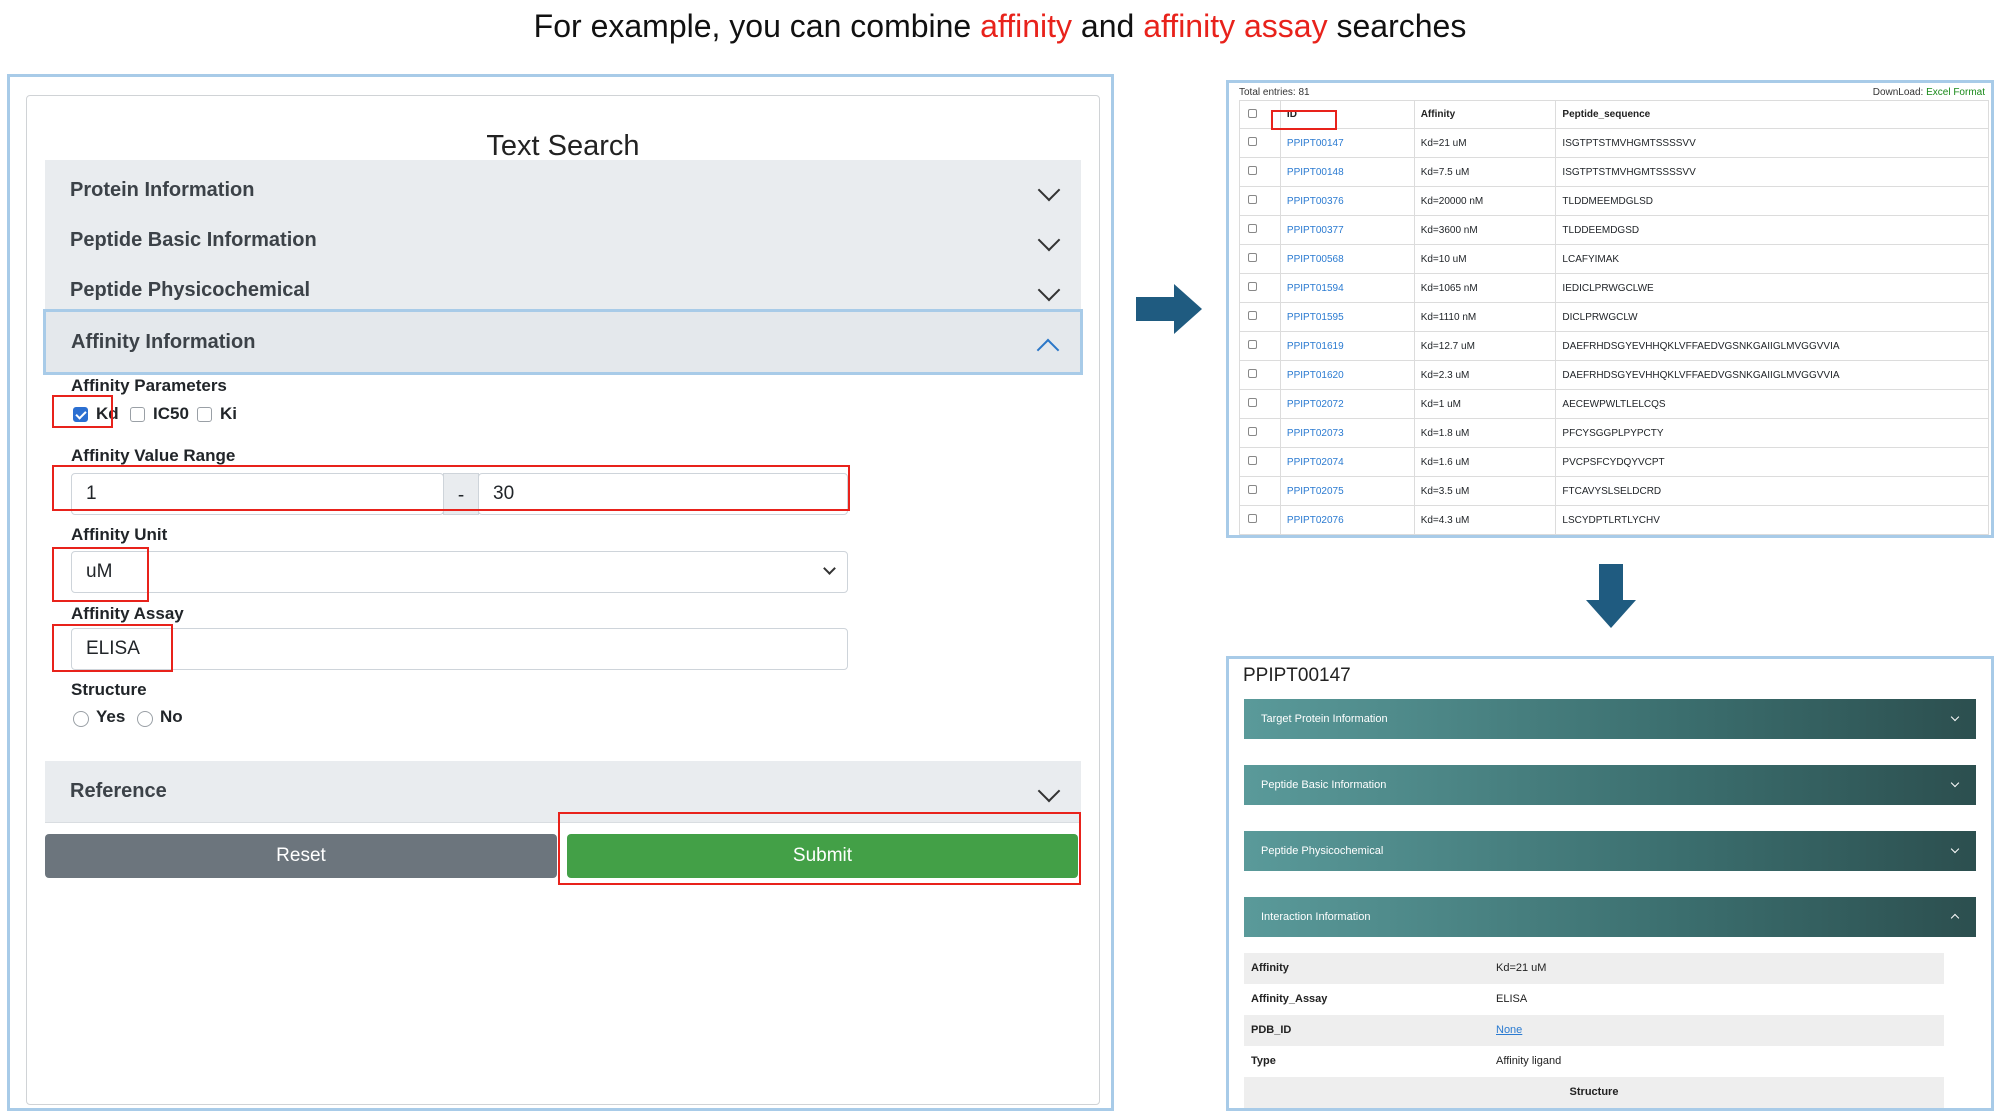 Image resolution: width=2000 pixels, height=1119 pixels. I want to click on structure-label: Structure, so click(109, 689).